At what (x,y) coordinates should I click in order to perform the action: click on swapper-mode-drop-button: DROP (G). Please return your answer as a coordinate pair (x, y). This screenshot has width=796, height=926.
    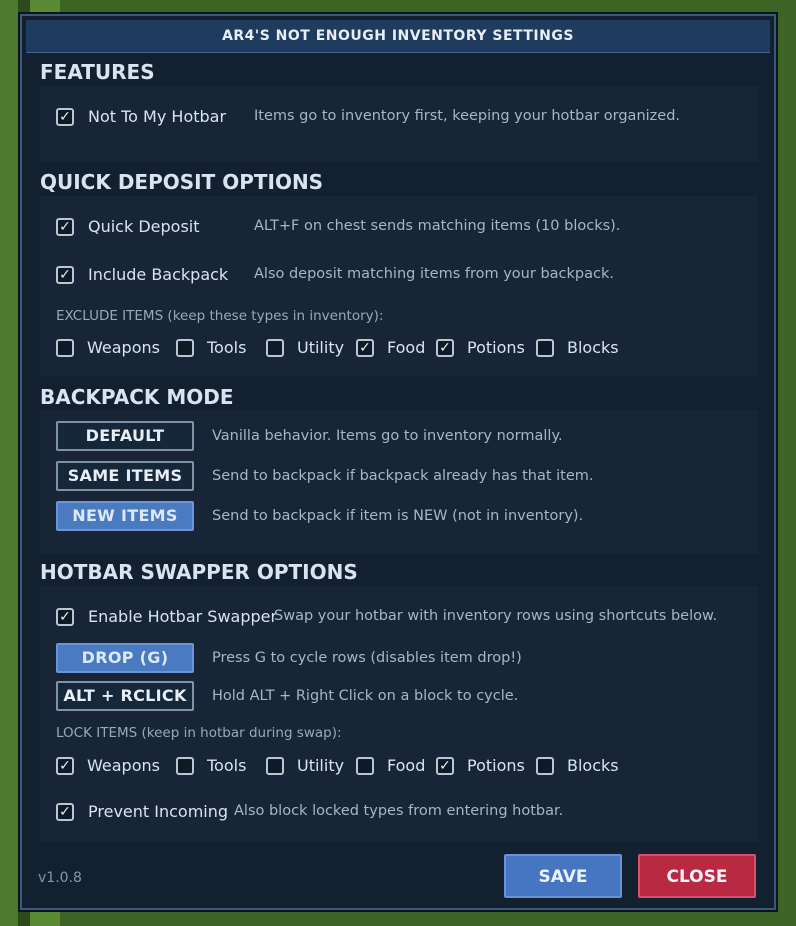
    Looking at the image, I should click on (125, 658).